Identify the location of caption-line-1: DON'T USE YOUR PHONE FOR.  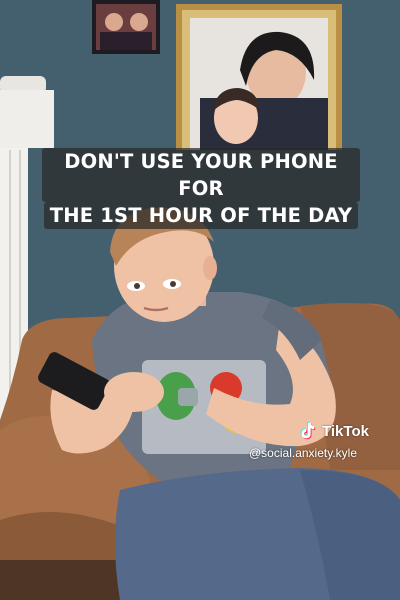
(201, 175).